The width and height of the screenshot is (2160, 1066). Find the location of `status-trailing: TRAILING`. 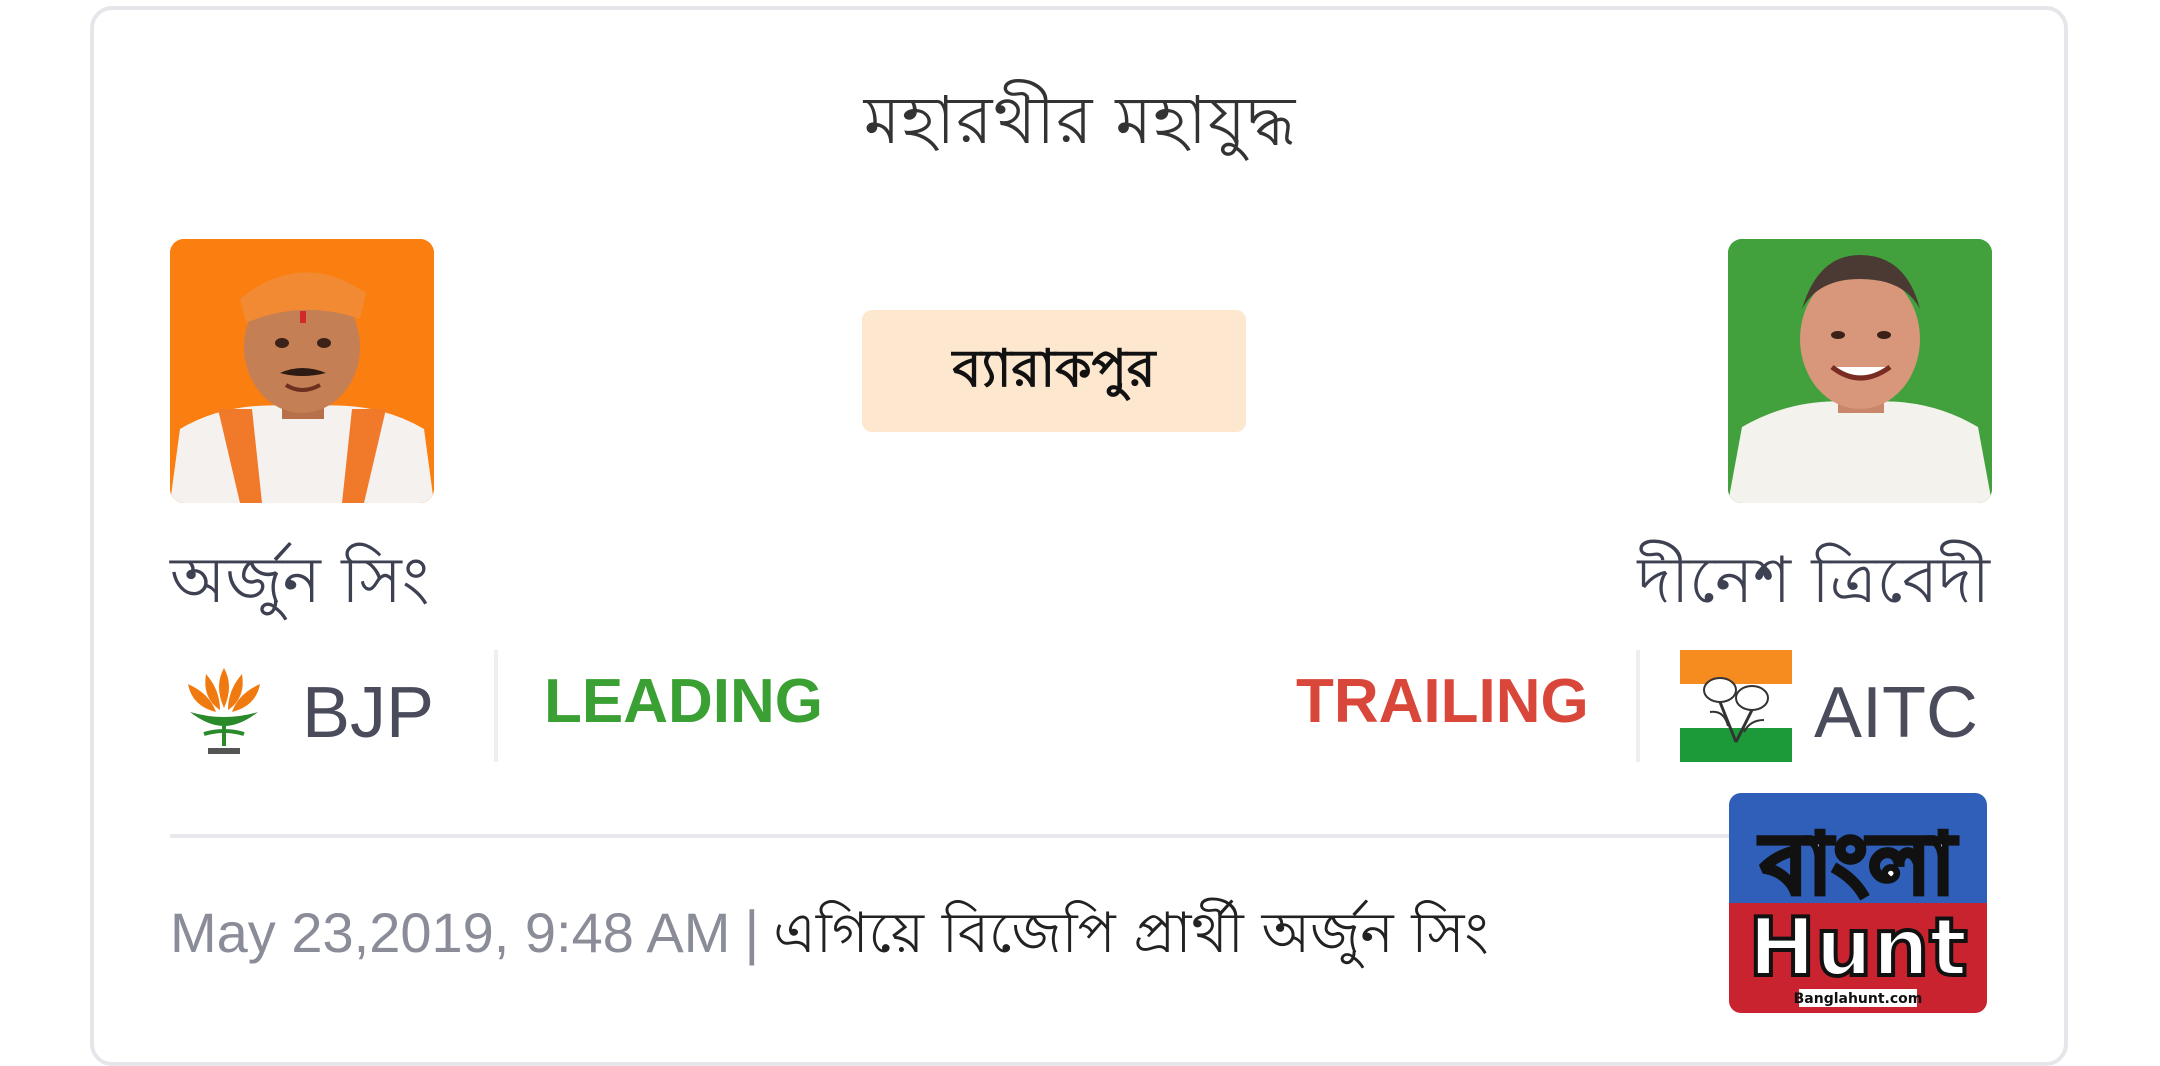

status-trailing: TRAILING is located at coordinates (1442, 701).